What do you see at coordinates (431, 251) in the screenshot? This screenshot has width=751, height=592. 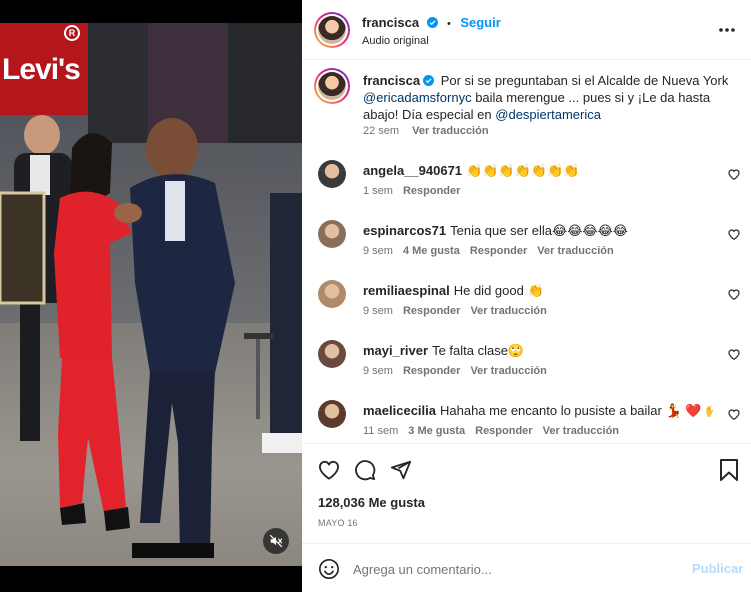 I see `comment-likes: 4 Me gusta` at bounding box center [431, 251].